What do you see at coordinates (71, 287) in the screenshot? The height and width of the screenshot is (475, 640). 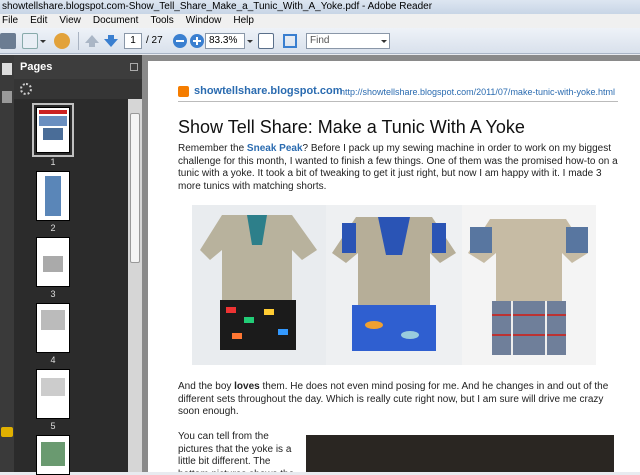 I see `thumbnail-list: 1 2 3 4 5` at bounding box center [71, 287].